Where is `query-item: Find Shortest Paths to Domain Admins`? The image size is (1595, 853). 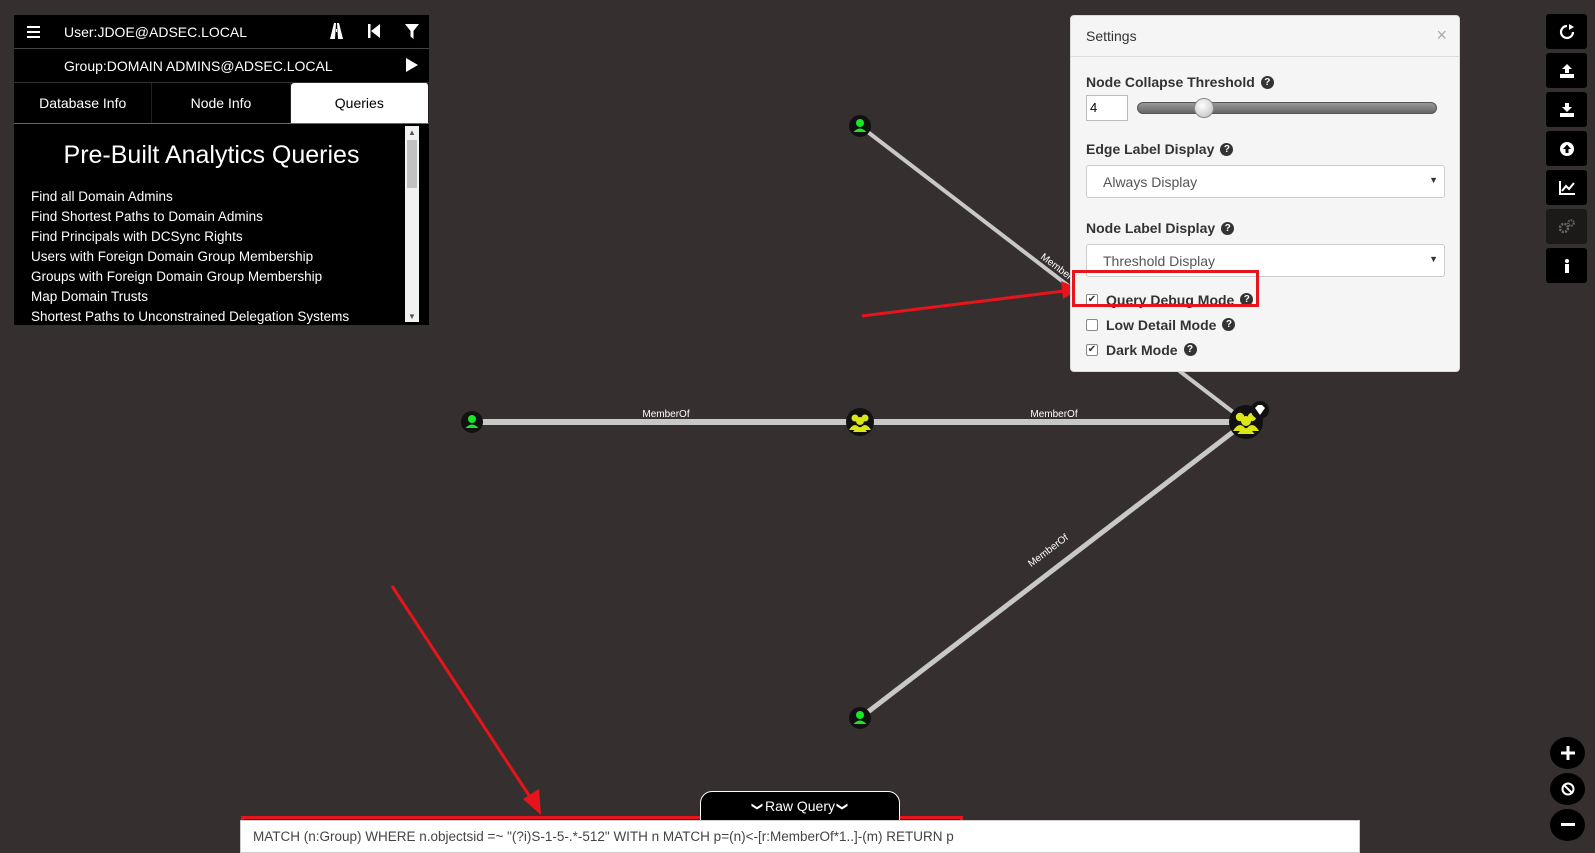 query-item: Find Shortest Paths to Domain Admins is located at coordinates (230, 217).